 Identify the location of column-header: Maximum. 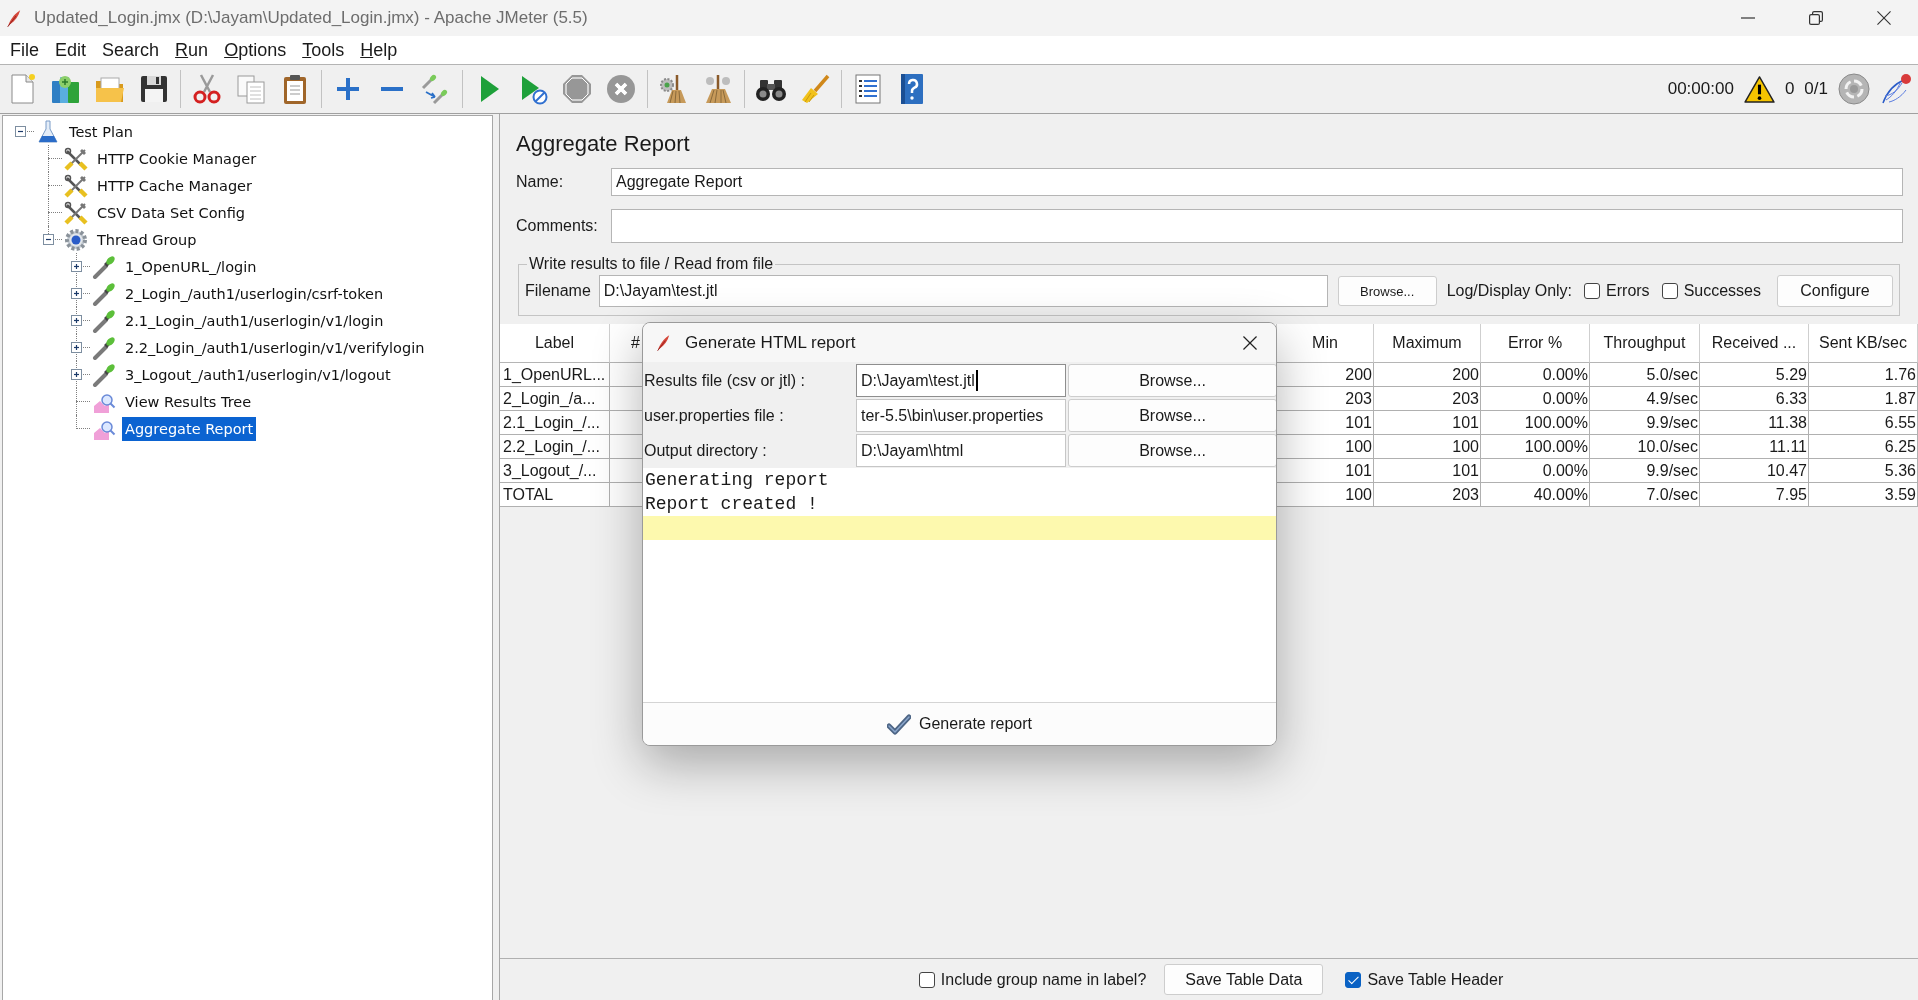
(1427, 343).